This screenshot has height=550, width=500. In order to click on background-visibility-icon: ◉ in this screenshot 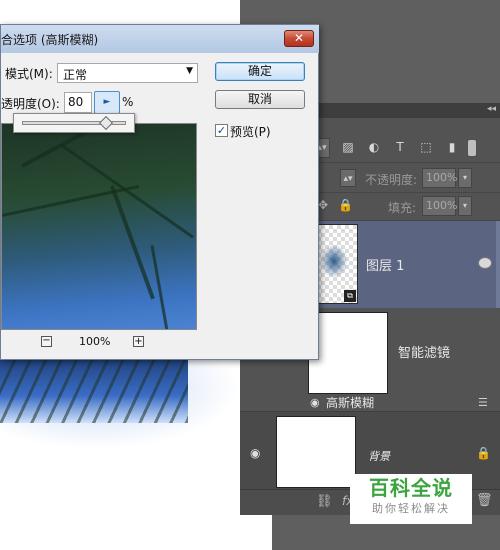, I will do `click(255, 453)`.